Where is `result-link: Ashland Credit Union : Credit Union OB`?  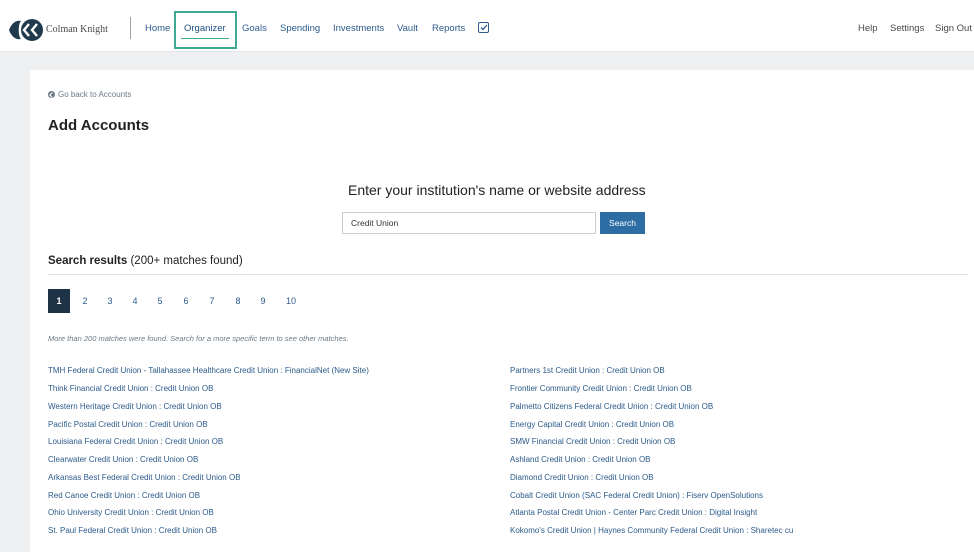
result-link: Ashland Credit Union : Credit Union OB is located at coordinates (580, 459).